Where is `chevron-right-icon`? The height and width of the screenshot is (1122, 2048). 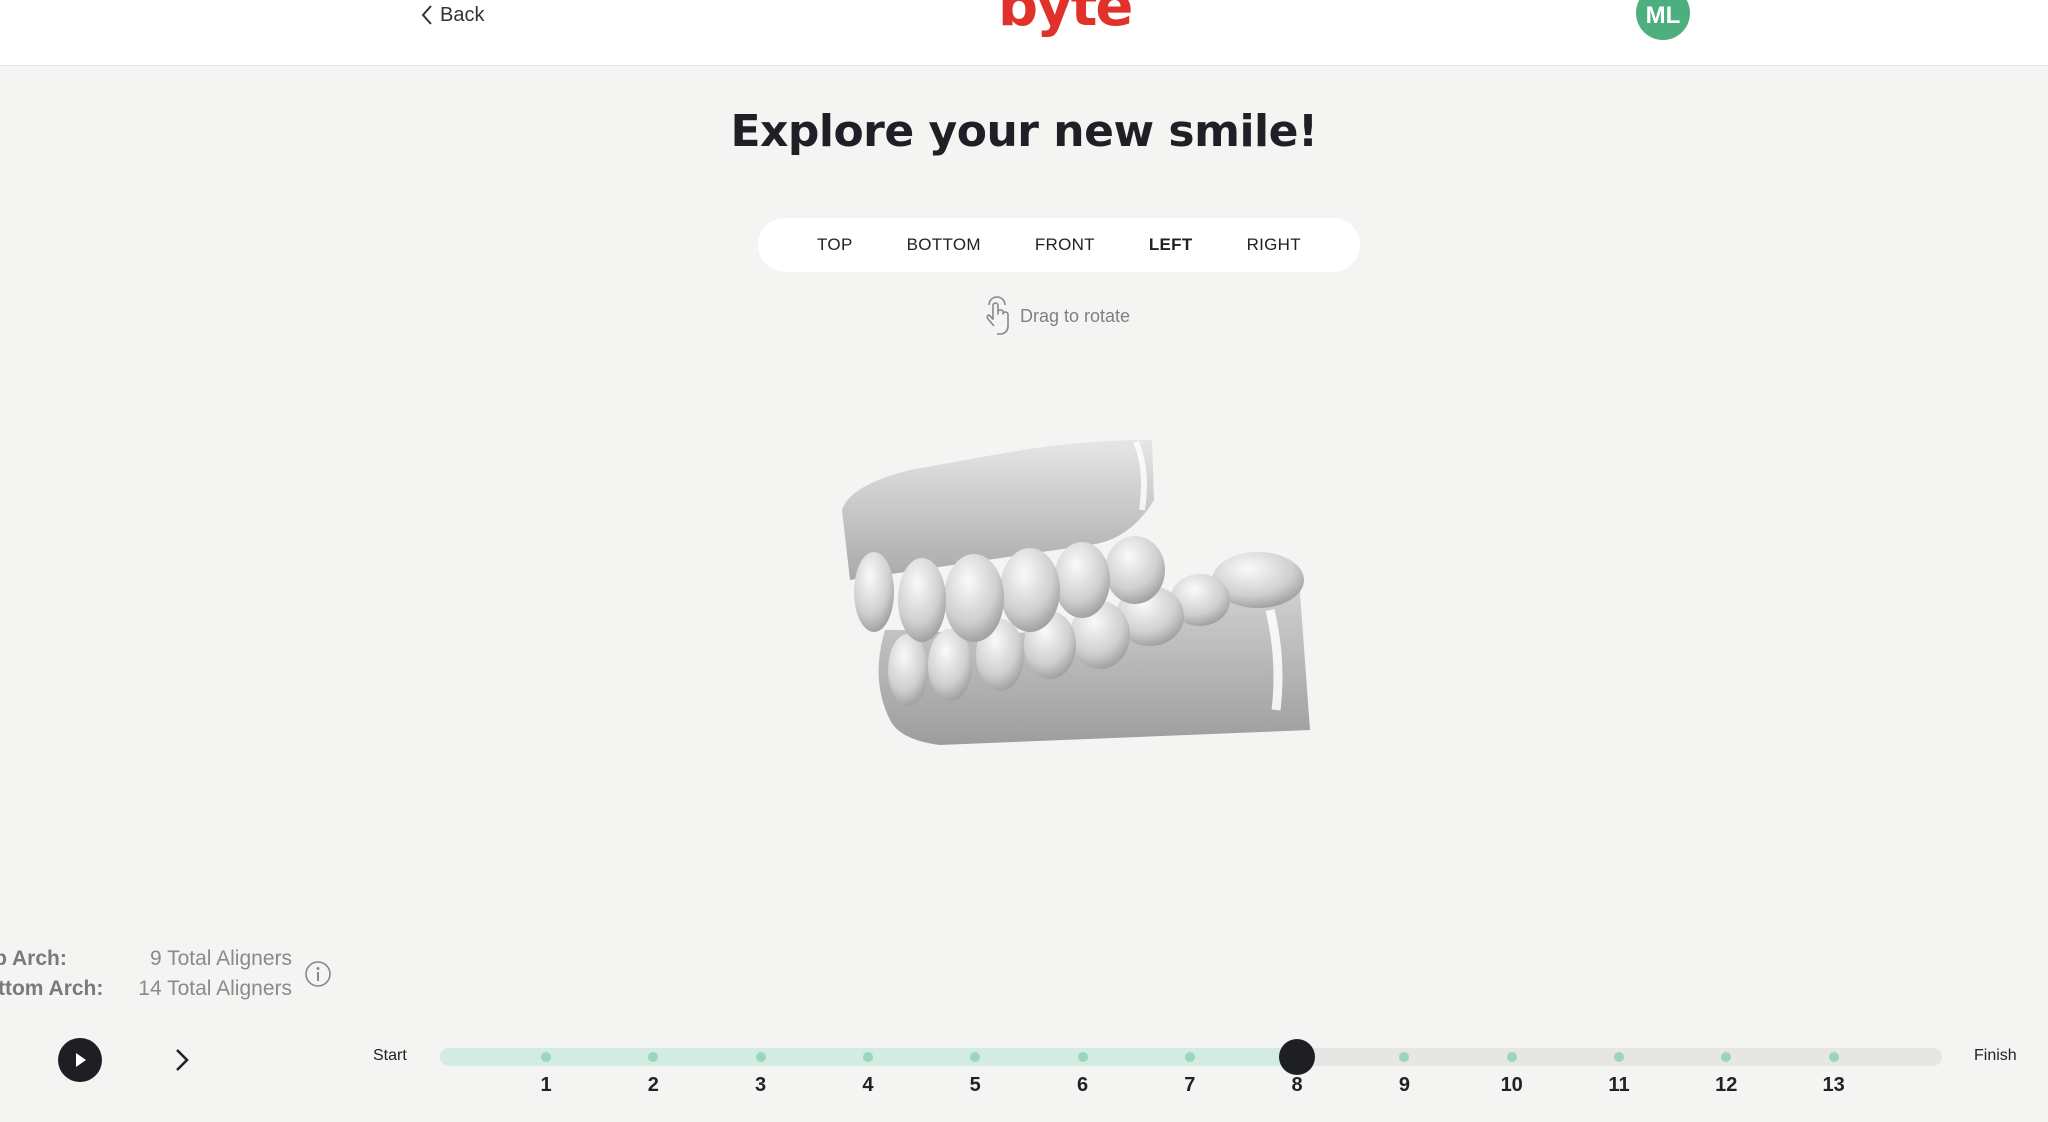 chevron-right-icon is located at coordinates (182, 1060).